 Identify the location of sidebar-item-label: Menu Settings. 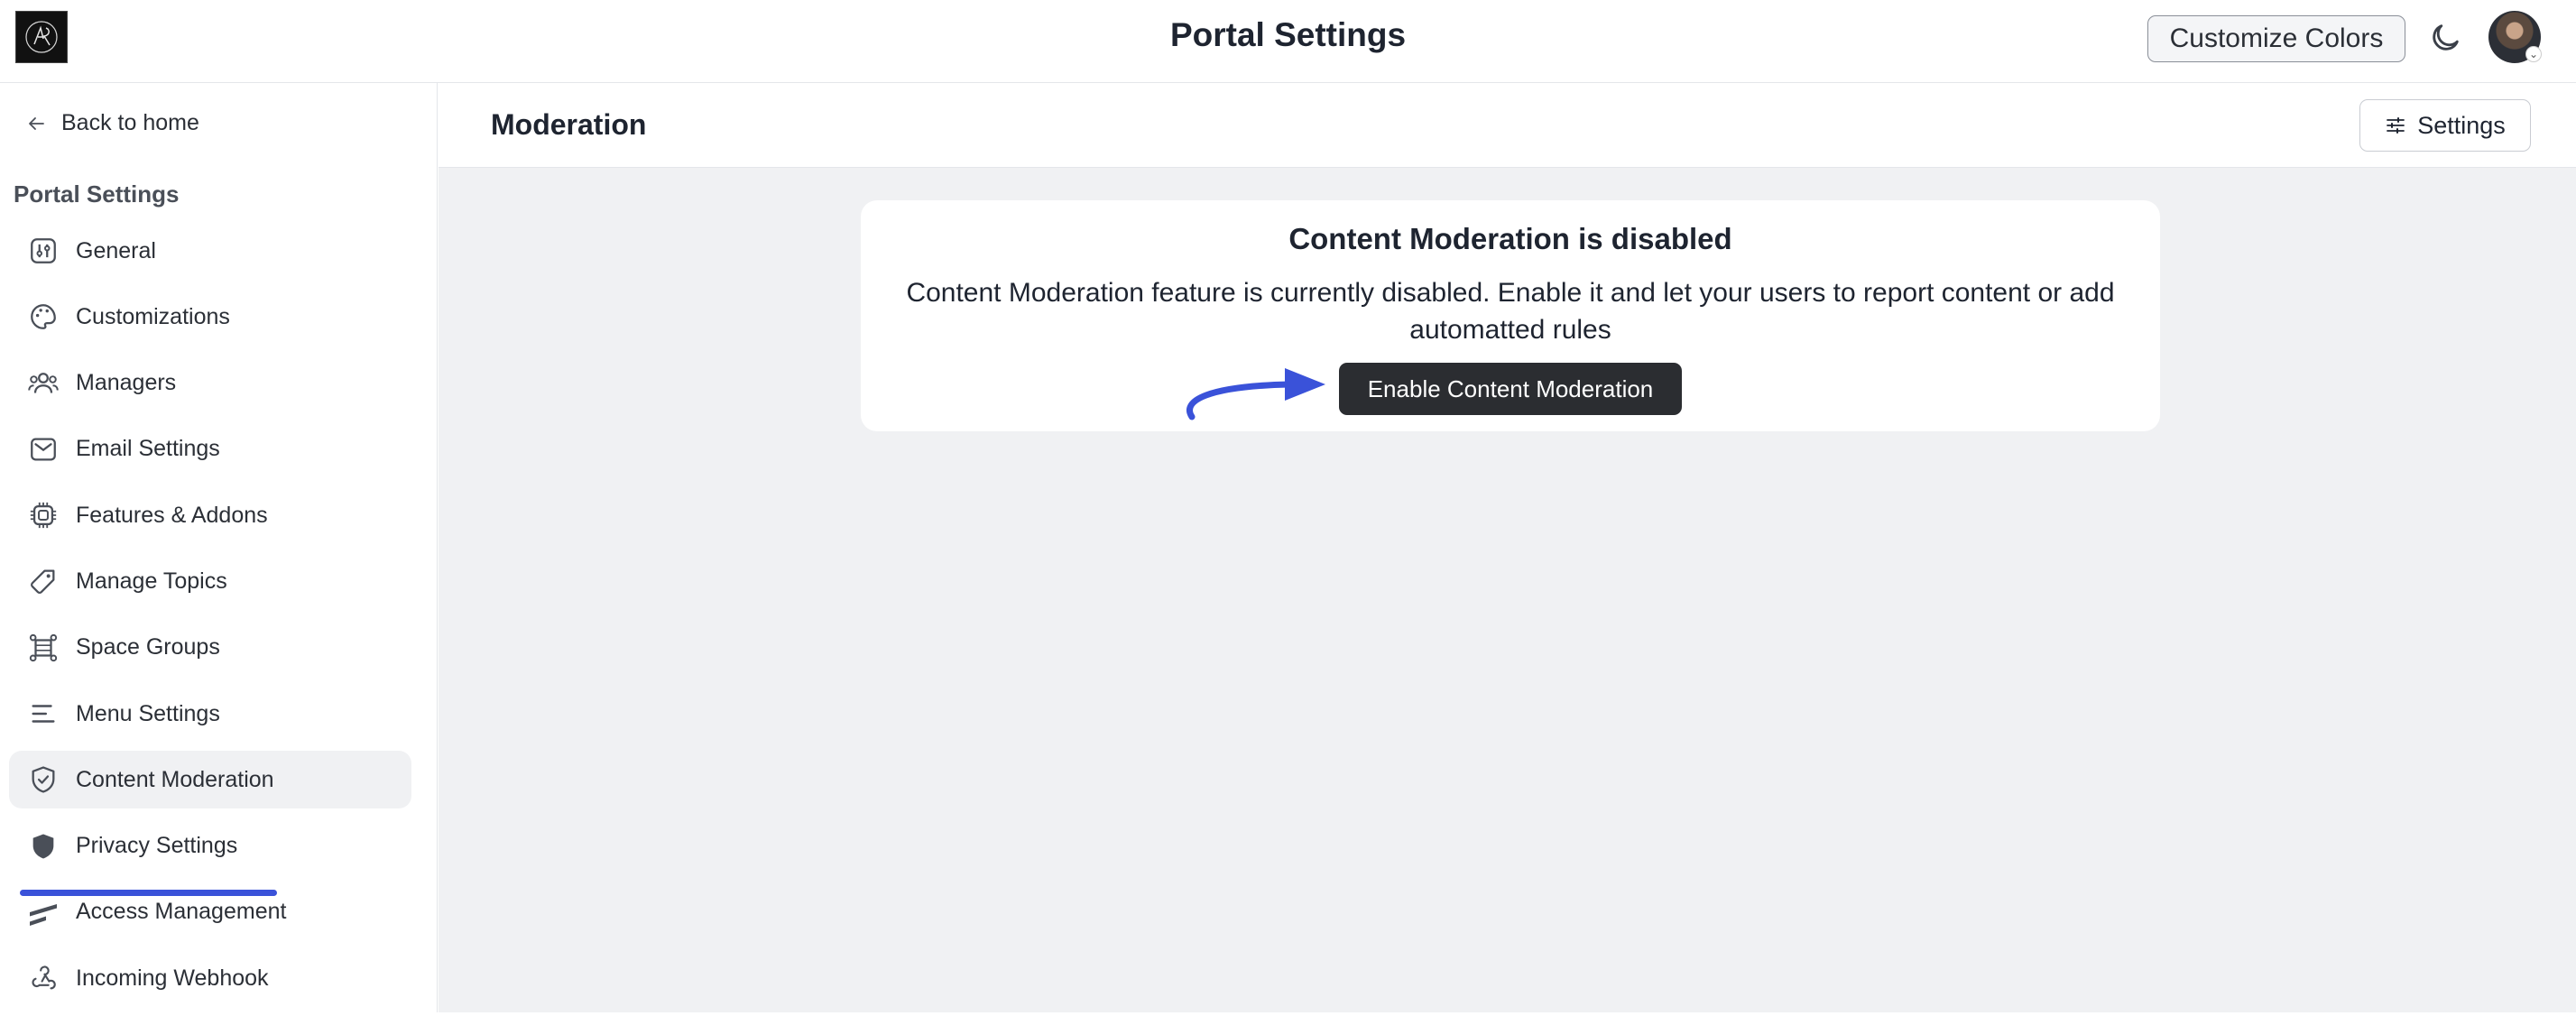
(148, 713).